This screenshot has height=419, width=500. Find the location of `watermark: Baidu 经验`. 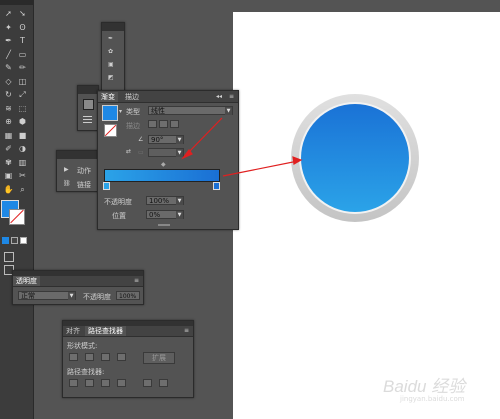

watermark: Baidu 经验 is located at coordinates (424, 386).